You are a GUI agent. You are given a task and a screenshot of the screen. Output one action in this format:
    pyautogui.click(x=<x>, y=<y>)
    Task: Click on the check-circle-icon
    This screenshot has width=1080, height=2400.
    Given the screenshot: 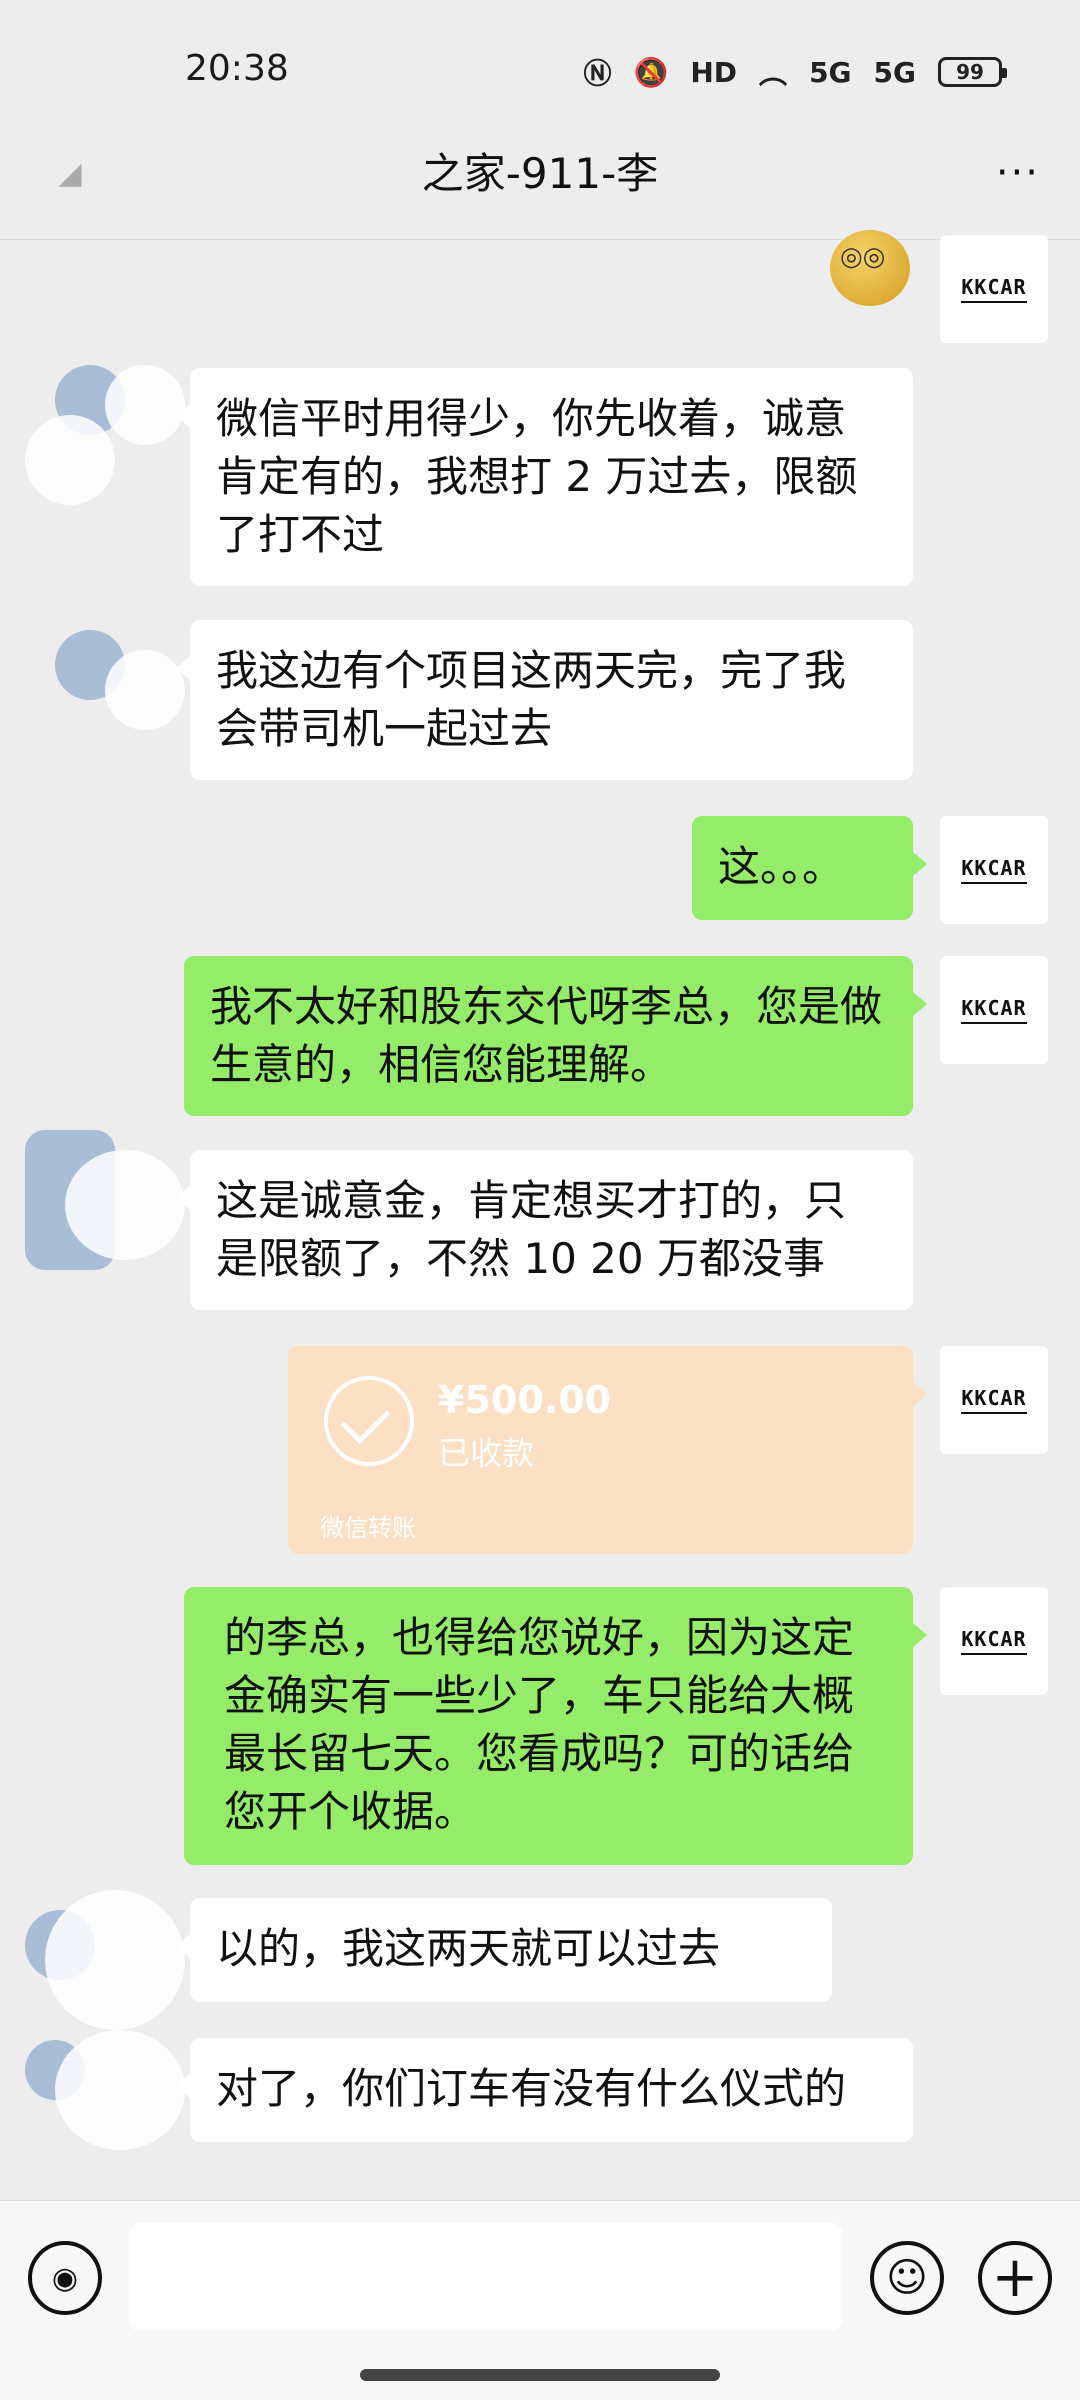 What is the action you would take?
    pyautogui.click(x=369, y=1421)
    